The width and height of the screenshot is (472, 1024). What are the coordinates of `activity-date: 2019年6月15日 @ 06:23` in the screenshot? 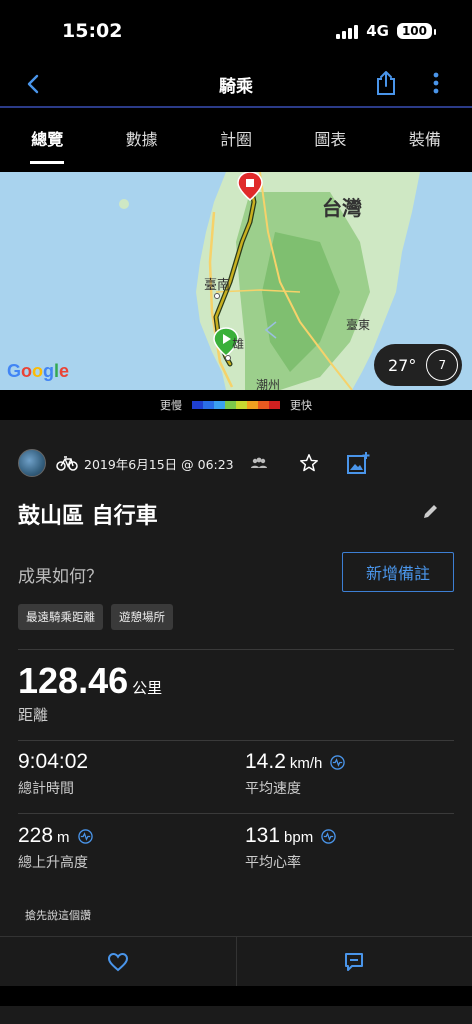 It's located at (159, 464).